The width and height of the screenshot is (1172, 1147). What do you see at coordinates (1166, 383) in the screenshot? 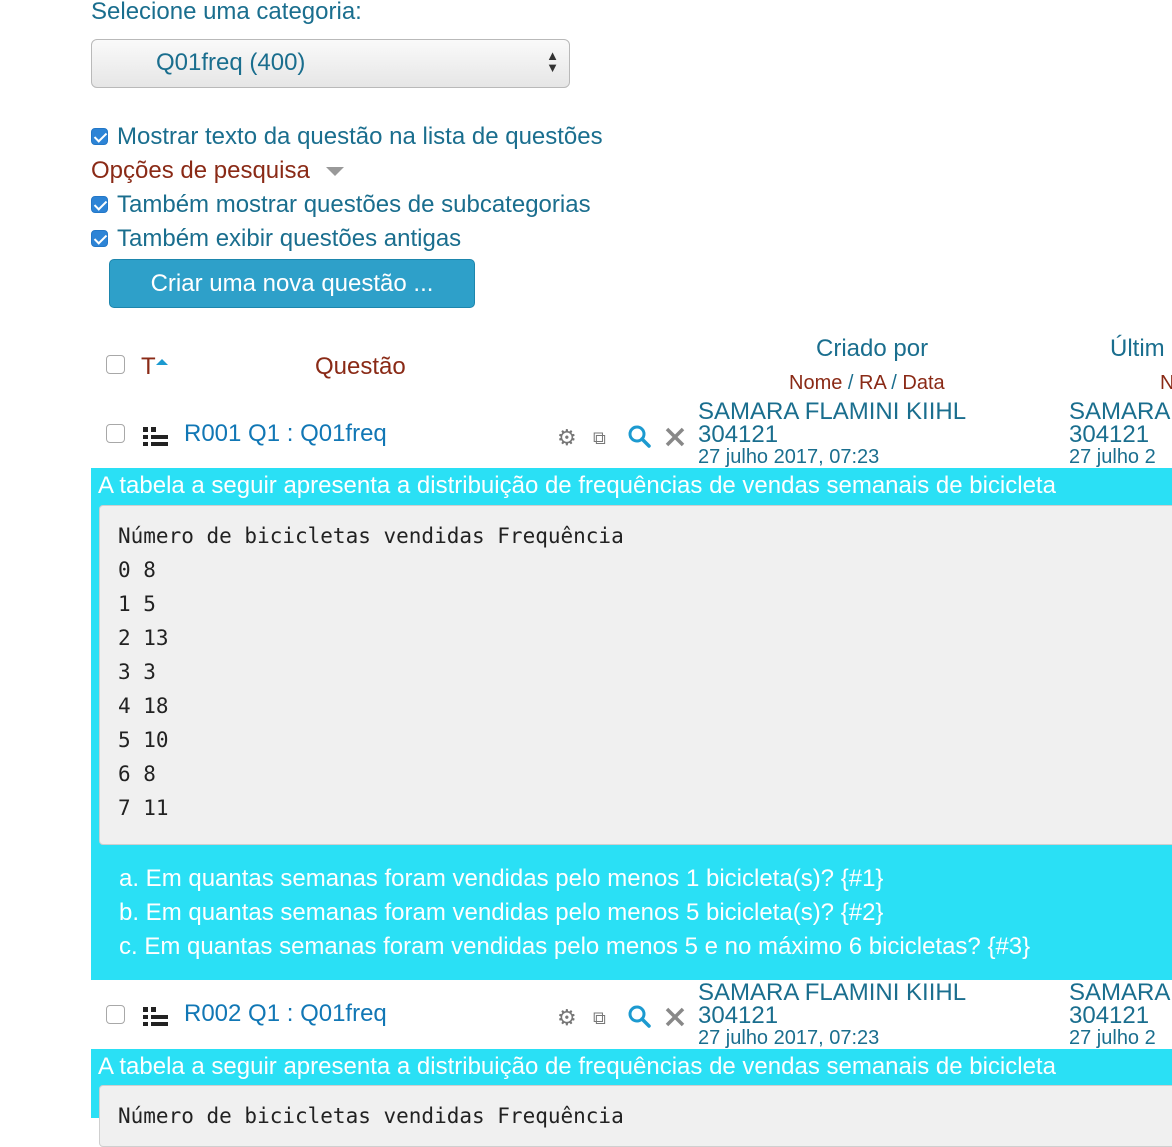
I see `last-modified-sort-link: N` at bounding box center [1166, 383].